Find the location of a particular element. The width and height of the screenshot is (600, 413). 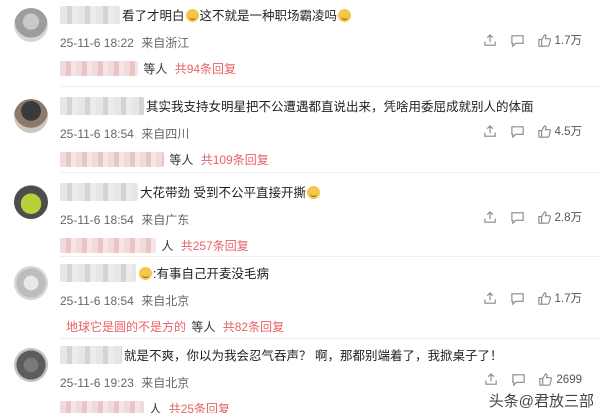

comment-meta: 25-11-6 18:22 来自浙江 is located at coordinates (126, 42).